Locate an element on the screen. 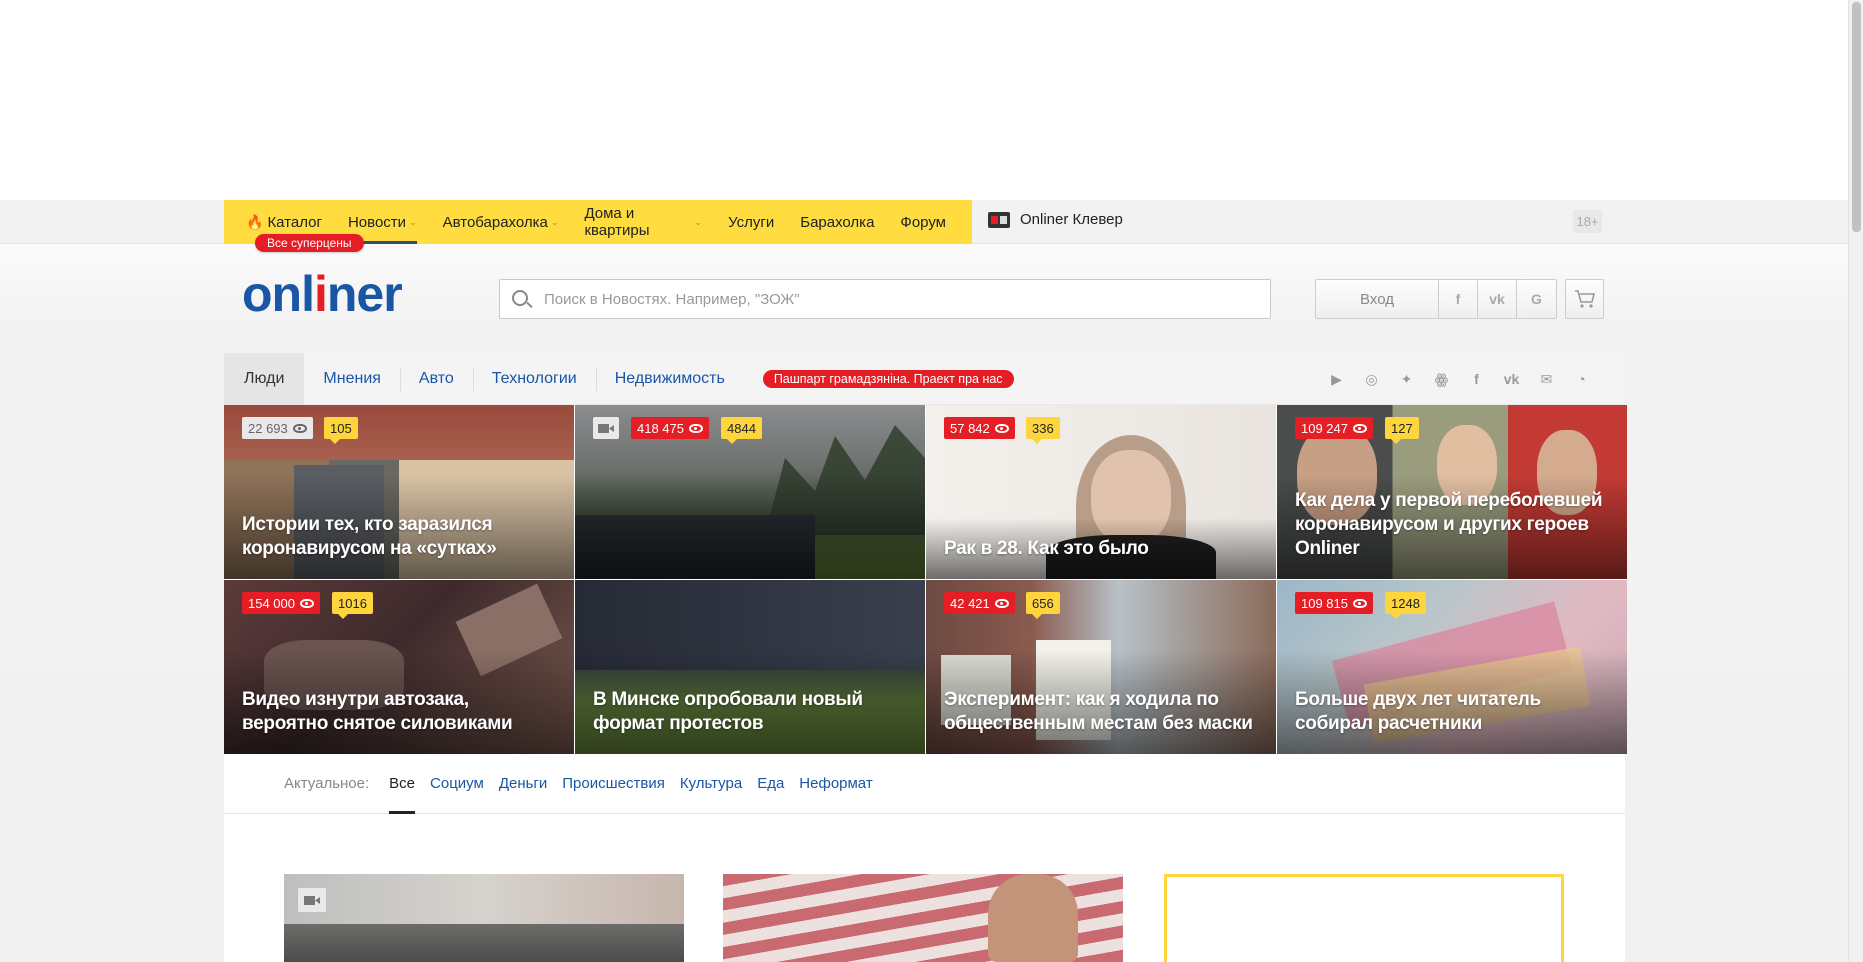 The image size is (1863, 962). superprice-badge: Все суперцены is located at coordinates (309, 243).